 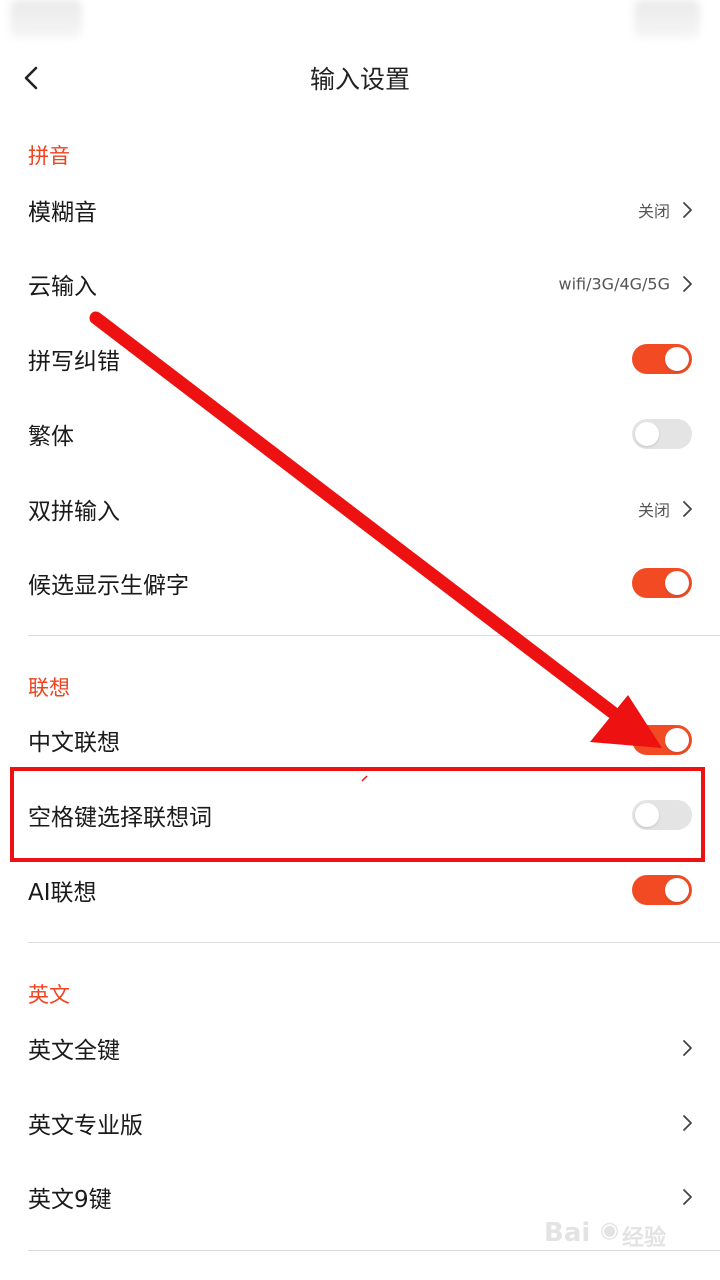 What do you see at coordinates (70, 1200) in the screenshot?
I see `row-label: 英文9键` at bounding box center [70, 1200].